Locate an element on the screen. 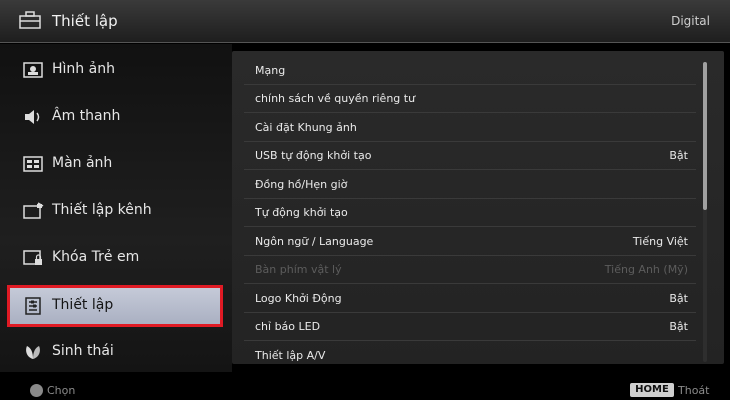 The height and width of the screenshot is (400, 730). list-item-label: chính sách về quyền riêng tư is located at coordinates (335, 98).